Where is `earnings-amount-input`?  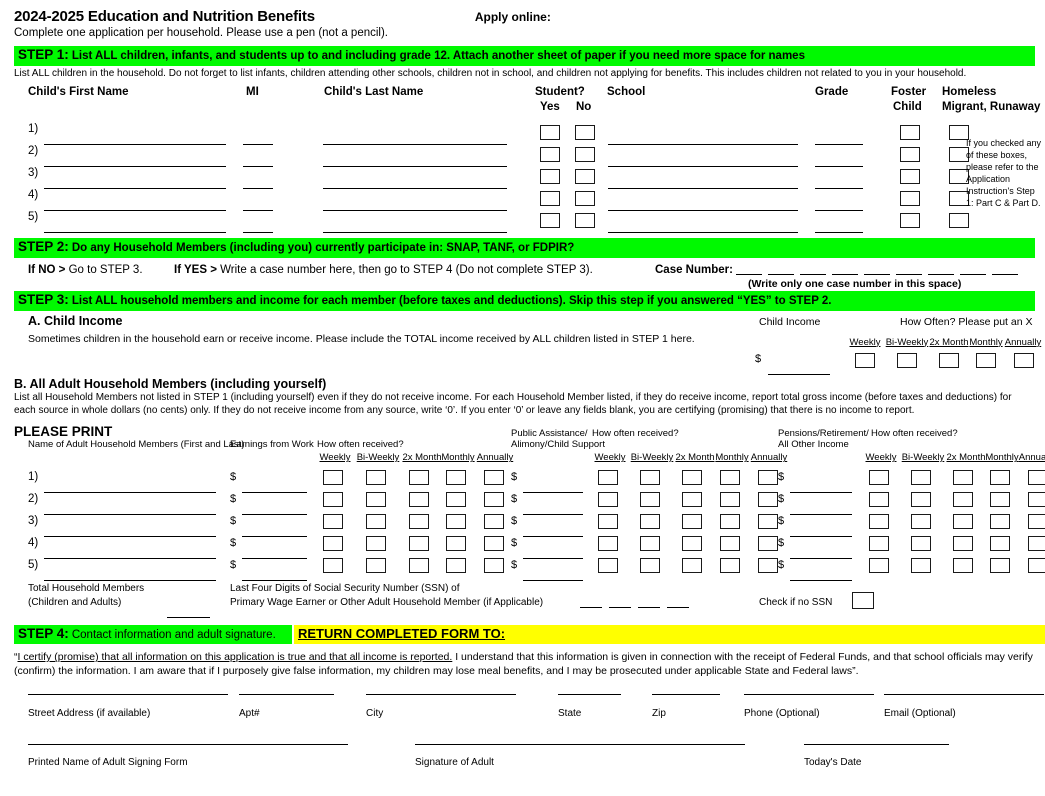
earnings-amount-input is located at coordinates (274, 576).